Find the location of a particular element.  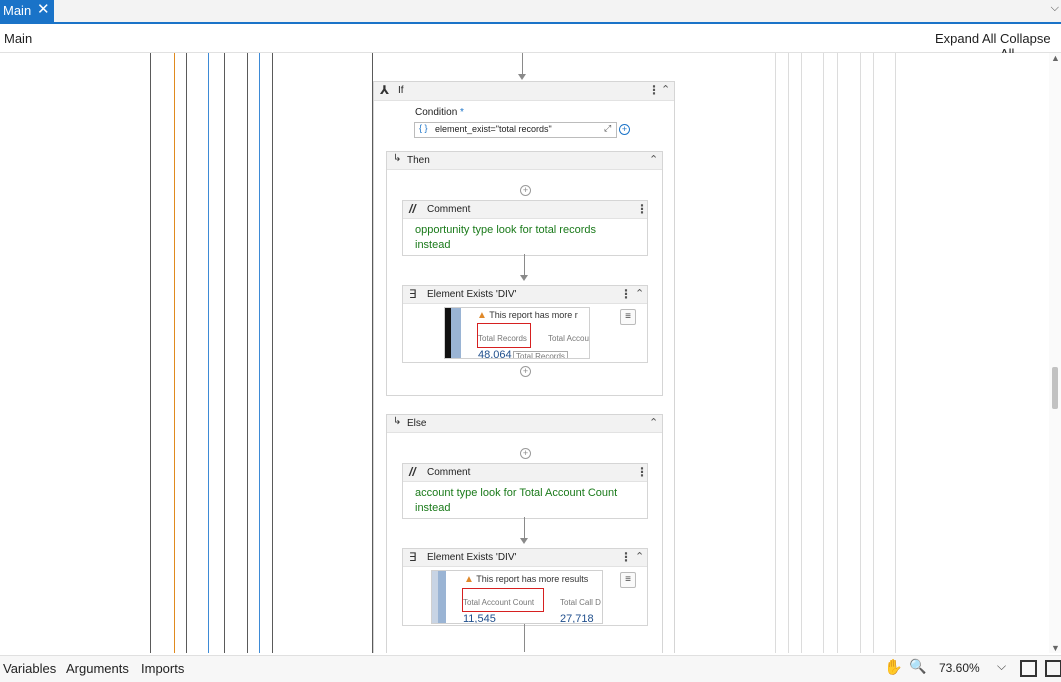

tab-main: Main ✕ is located at coordinates (27, 11).